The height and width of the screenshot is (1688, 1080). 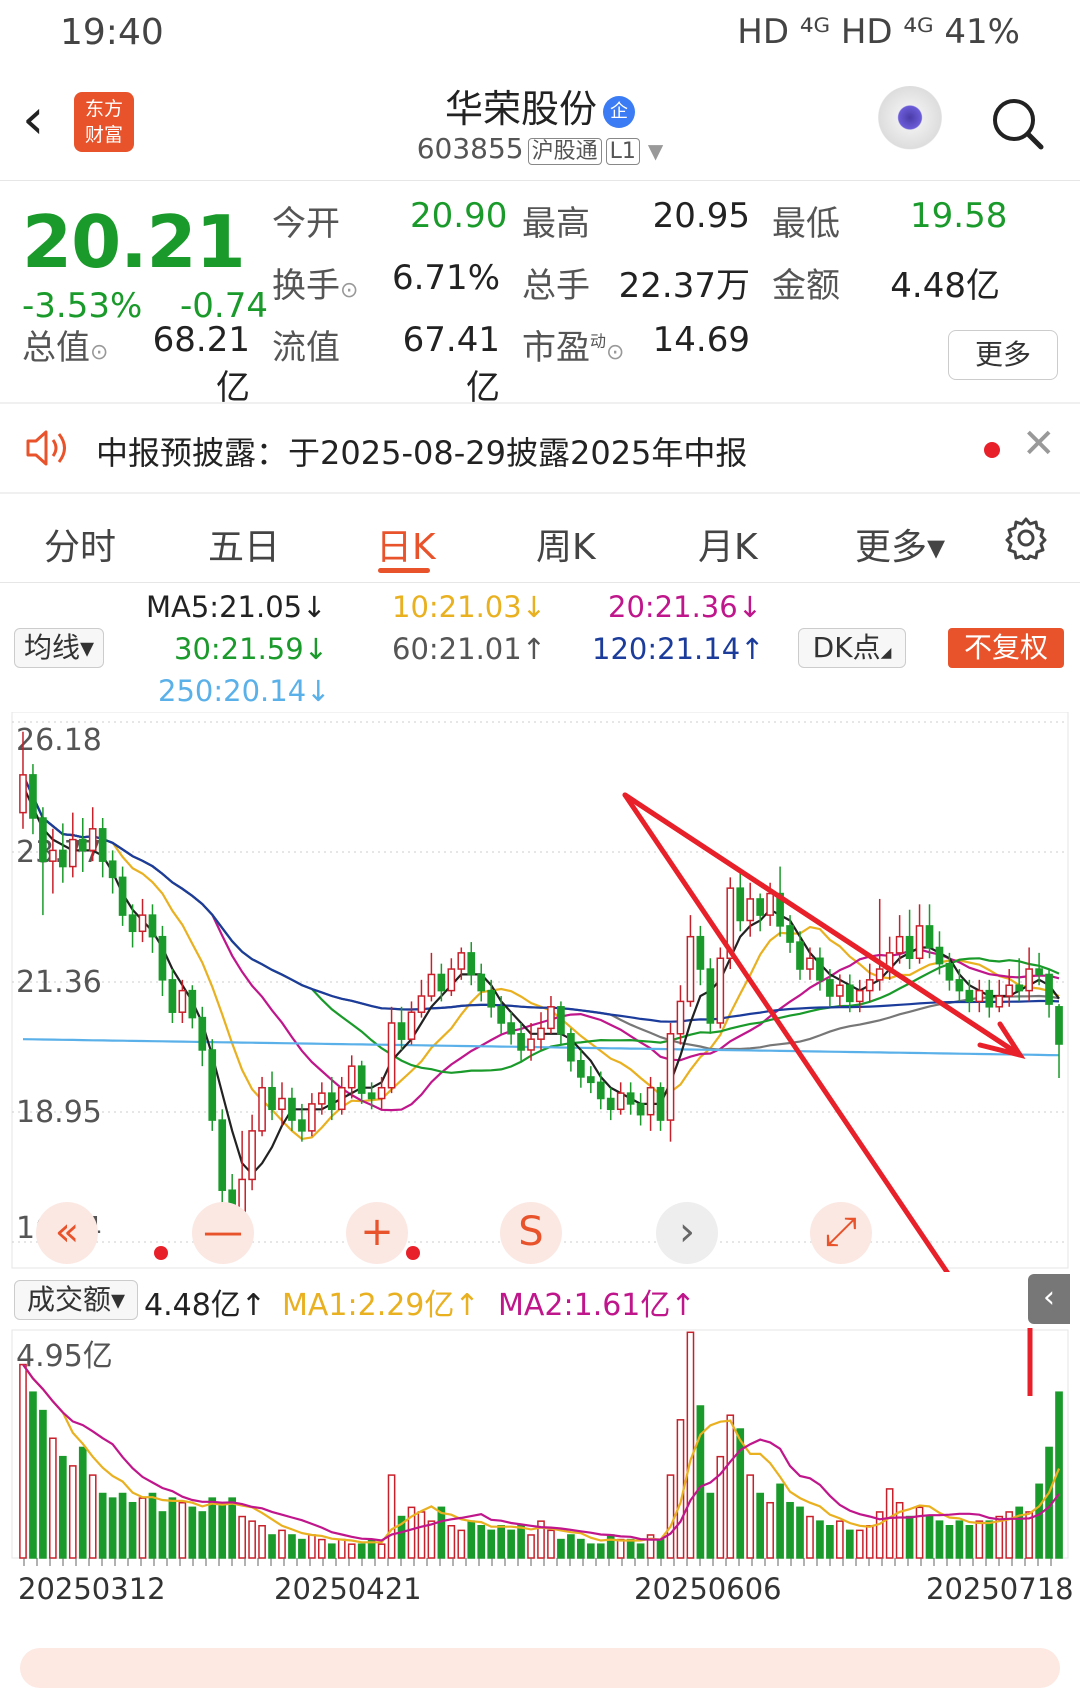 I want to click on volume-selector: 成交额▾, so click(x=76, y=1300).